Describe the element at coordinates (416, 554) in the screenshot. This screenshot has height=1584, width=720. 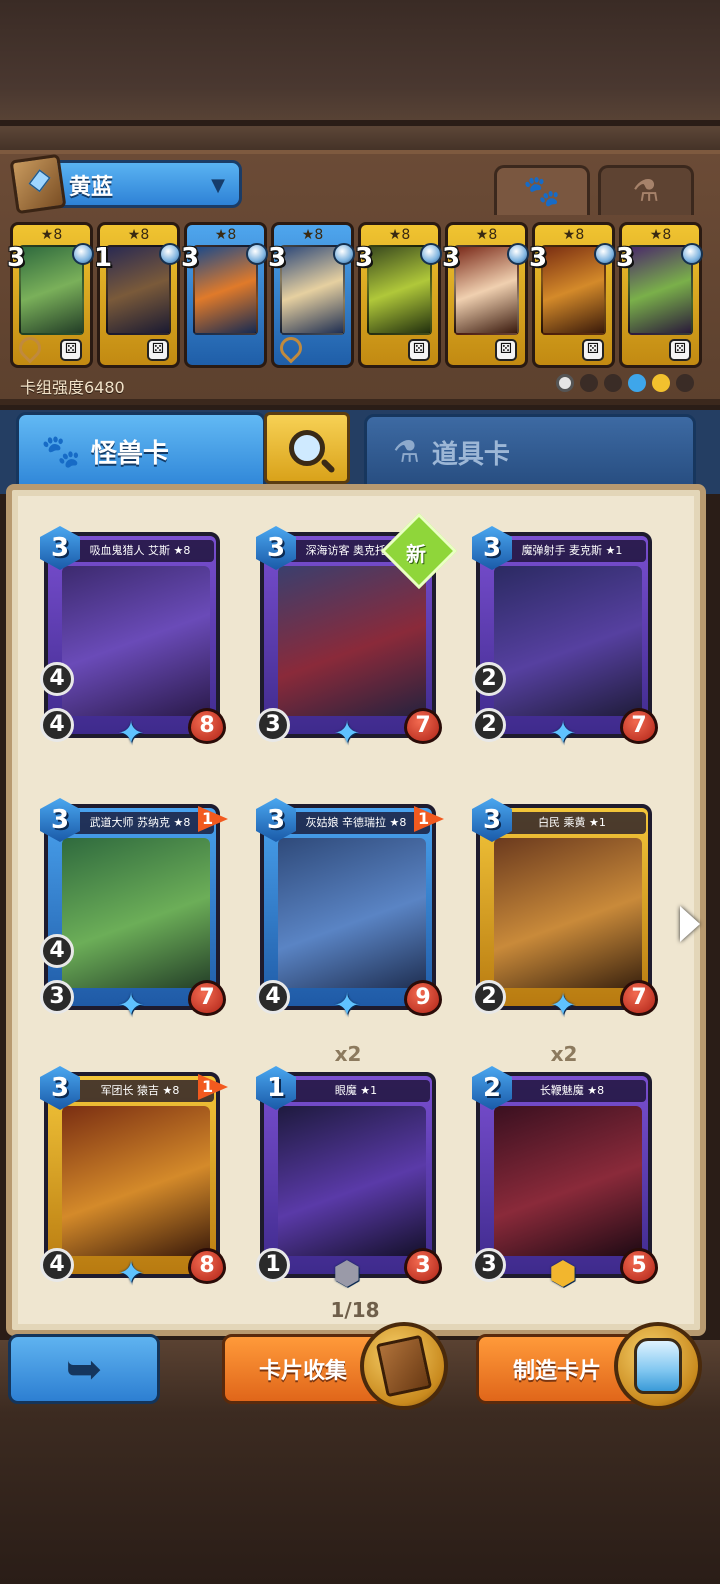
I see `new-badge-label: 新` at that location.